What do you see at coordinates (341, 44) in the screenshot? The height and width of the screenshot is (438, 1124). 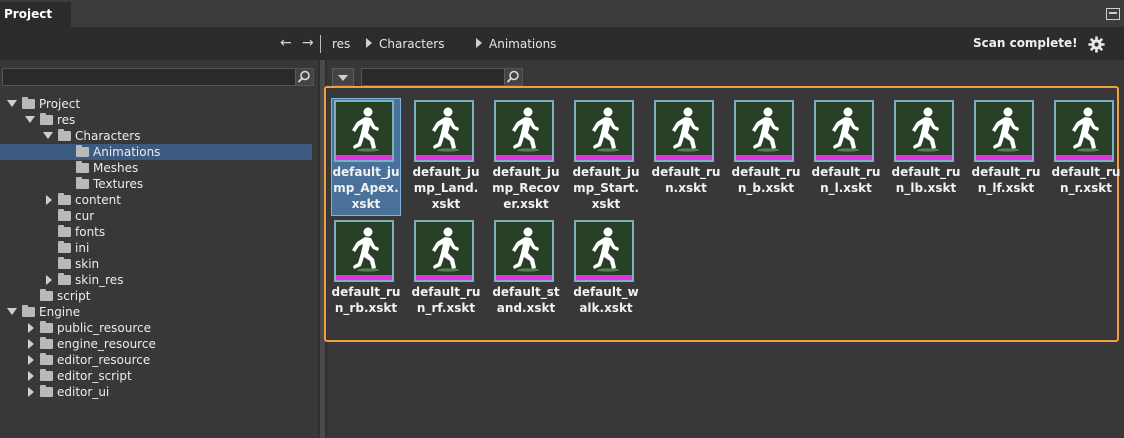 I see `breadcrumb-res: res` at bounding box center [341, 44].